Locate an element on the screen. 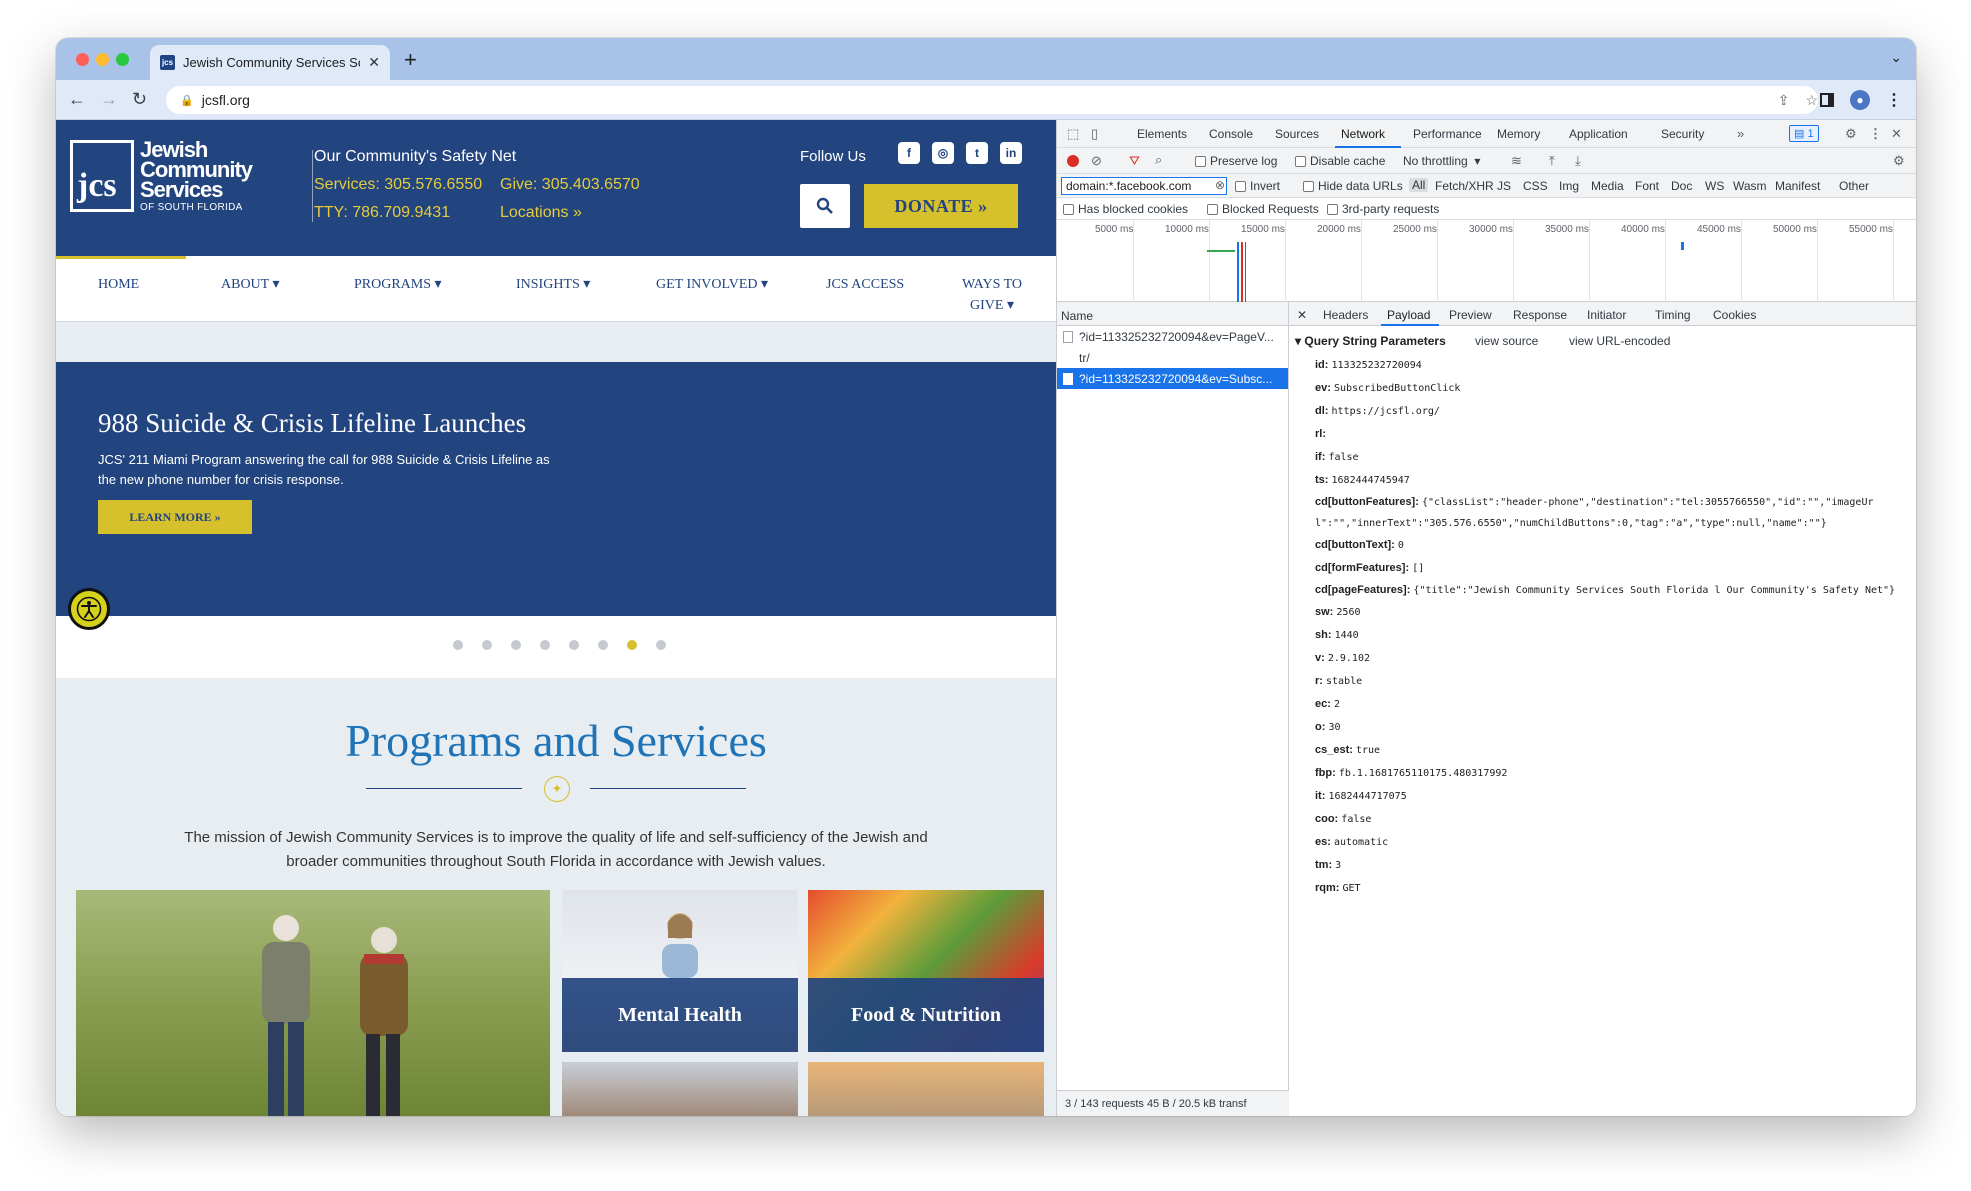  settings-gear-icon: ⚙ is located at coordinates (1851, 134).